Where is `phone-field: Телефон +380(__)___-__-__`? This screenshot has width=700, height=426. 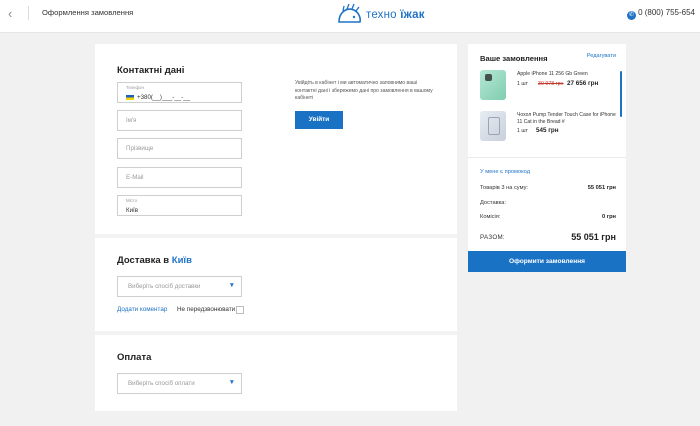 phone-field: Телефон +380(__)___-__-__ is located at coordinates (179, 92).